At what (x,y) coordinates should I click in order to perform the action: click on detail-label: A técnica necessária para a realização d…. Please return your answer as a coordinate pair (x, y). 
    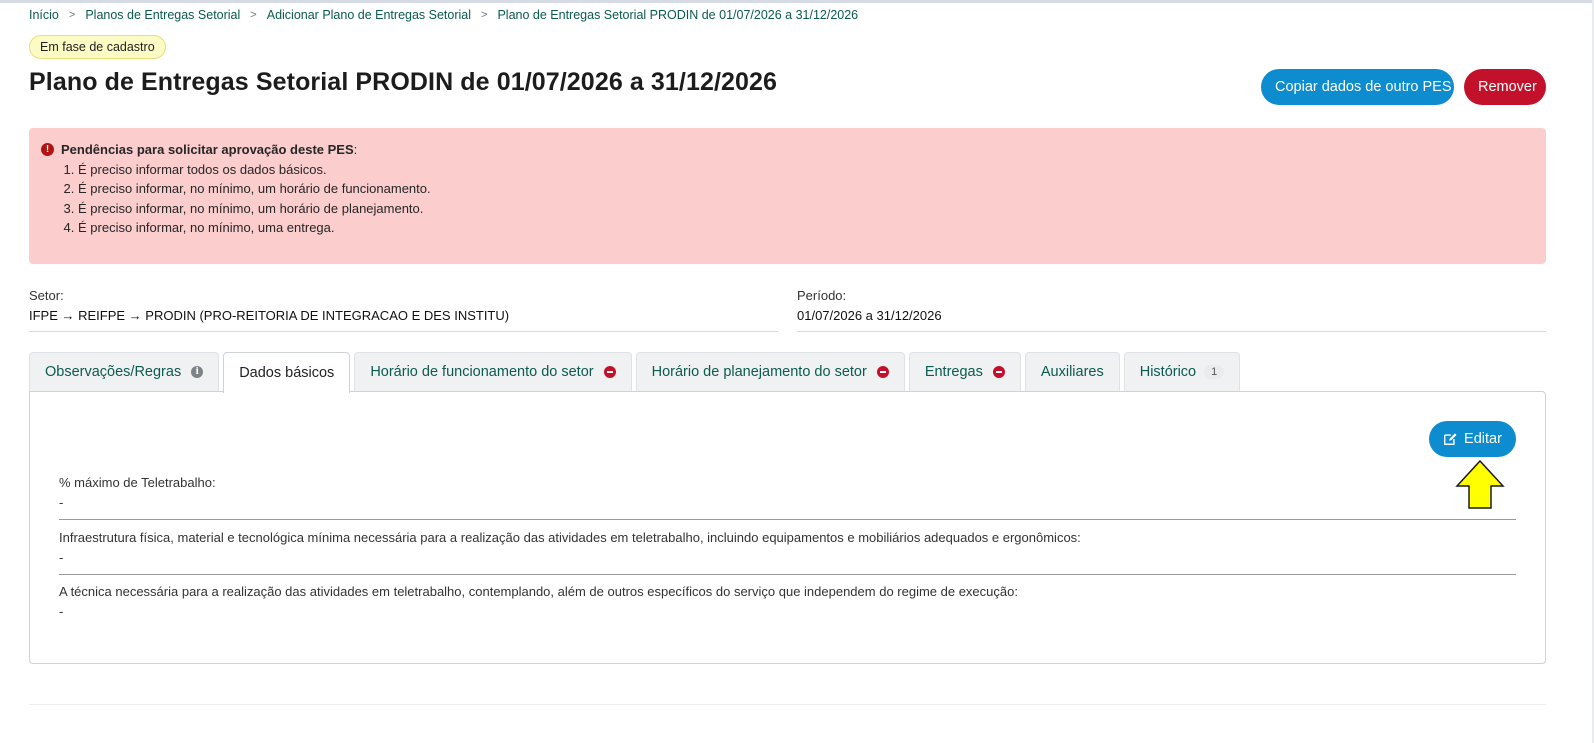
    Looking at the image, I should click on (538, 591).